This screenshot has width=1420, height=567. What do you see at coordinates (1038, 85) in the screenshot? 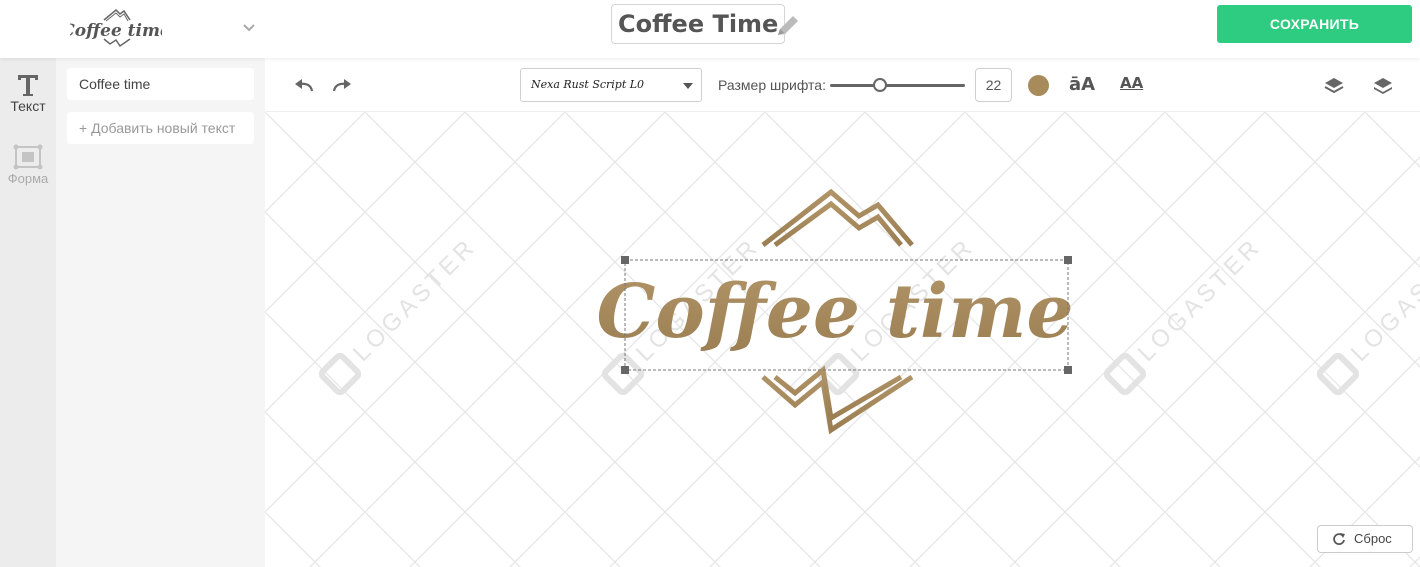
I see `text-color-swatch` at bounding box center [1038, 85].